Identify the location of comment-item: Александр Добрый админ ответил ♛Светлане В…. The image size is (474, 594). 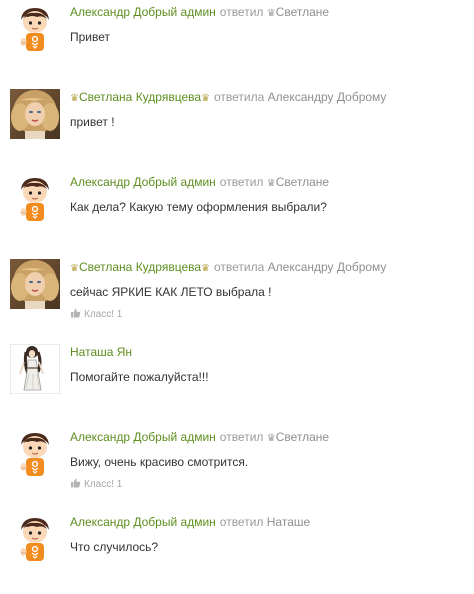
(238, 469).